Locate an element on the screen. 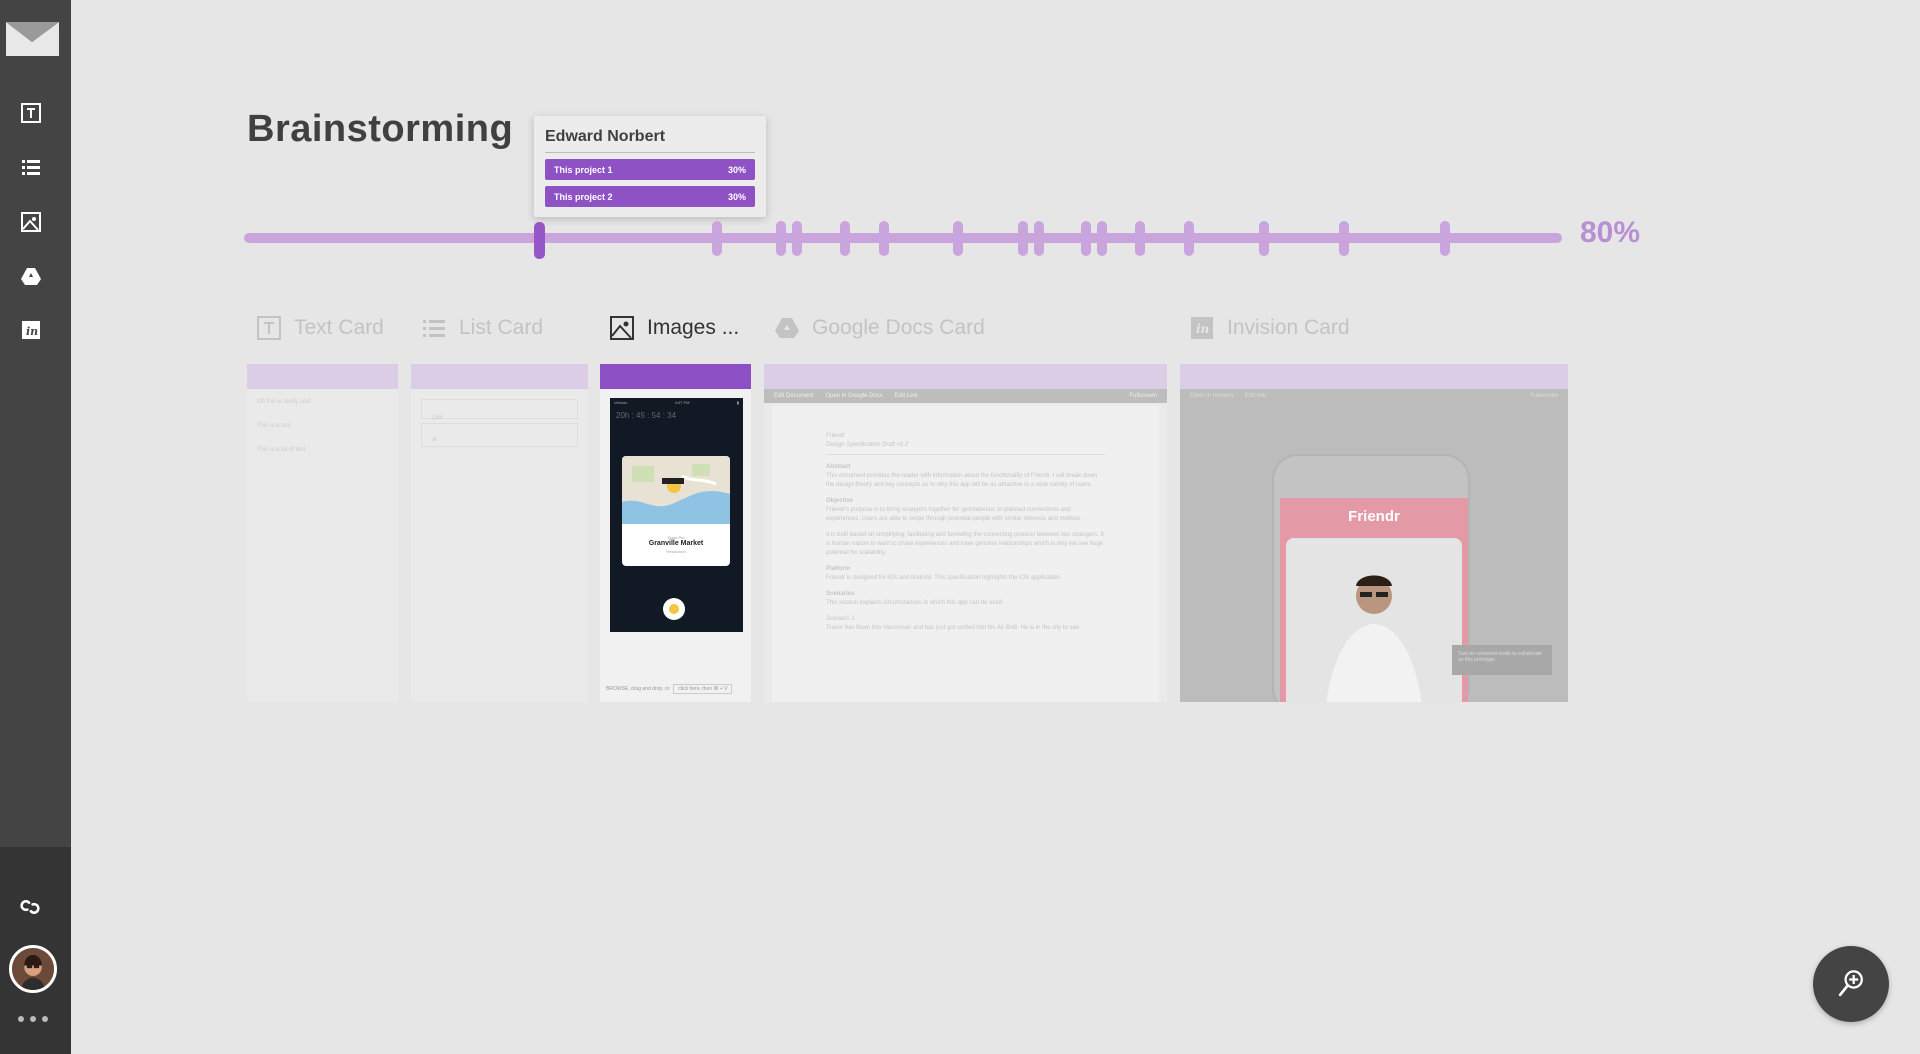  map-card: Team Pro Granville Market Restaurant is located at coordinates (676, 511).